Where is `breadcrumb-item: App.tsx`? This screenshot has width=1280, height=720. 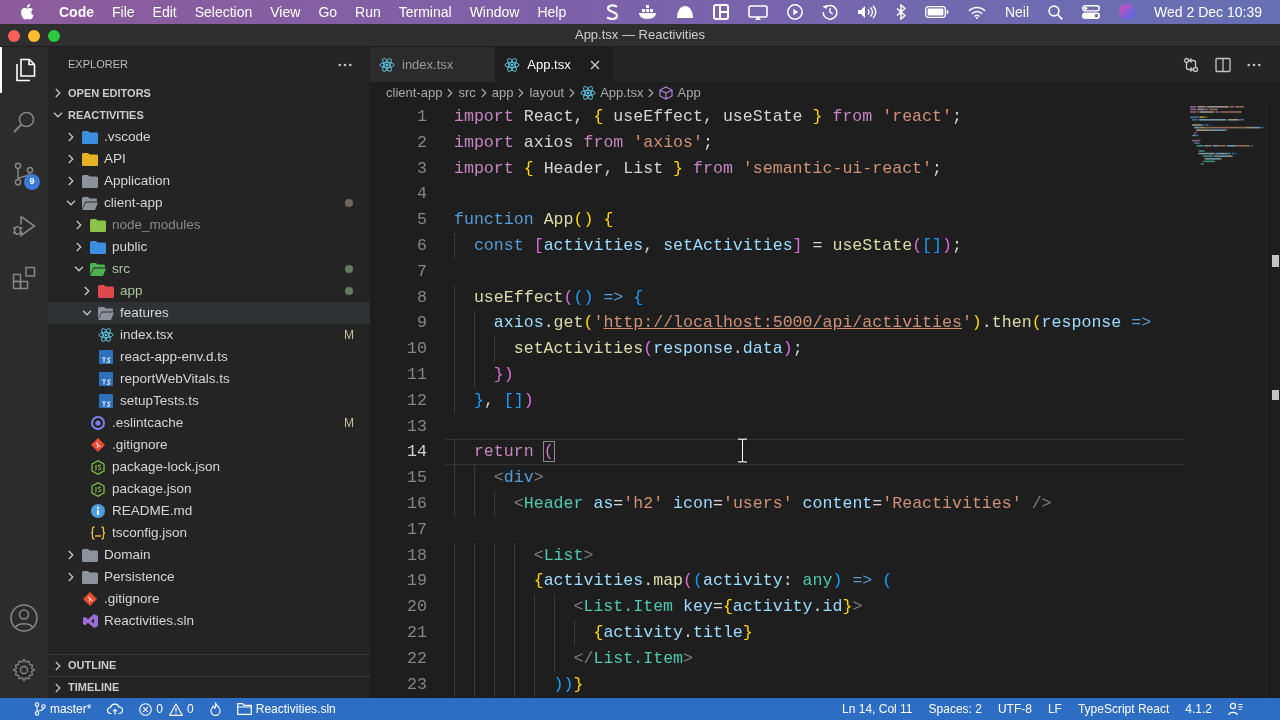
breadcrumb-item: App.tsx is located at coordinates (612, 93).